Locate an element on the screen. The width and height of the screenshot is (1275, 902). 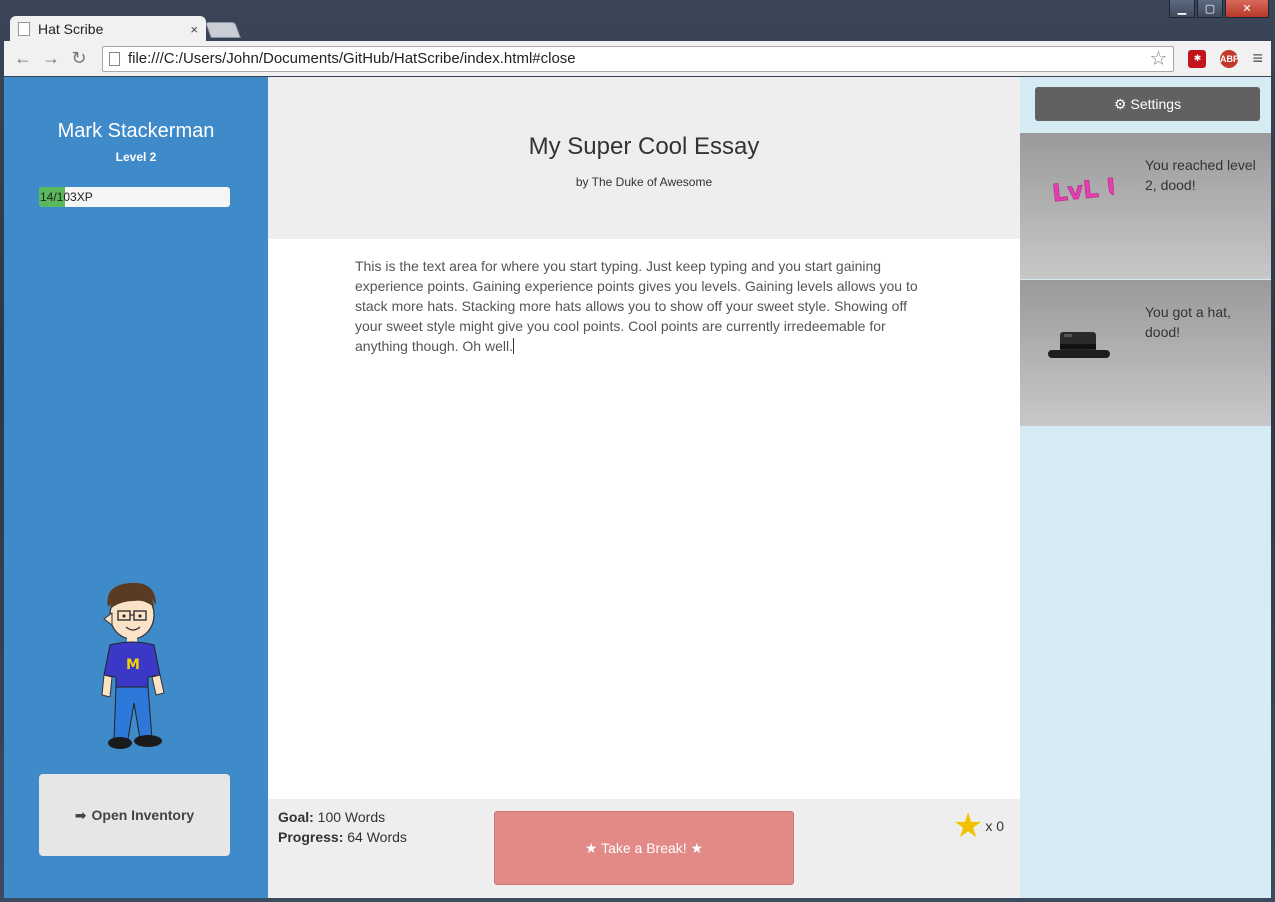
take-a-break-button: ★ Take a Break! ★ is located at coordinates (644, 848).